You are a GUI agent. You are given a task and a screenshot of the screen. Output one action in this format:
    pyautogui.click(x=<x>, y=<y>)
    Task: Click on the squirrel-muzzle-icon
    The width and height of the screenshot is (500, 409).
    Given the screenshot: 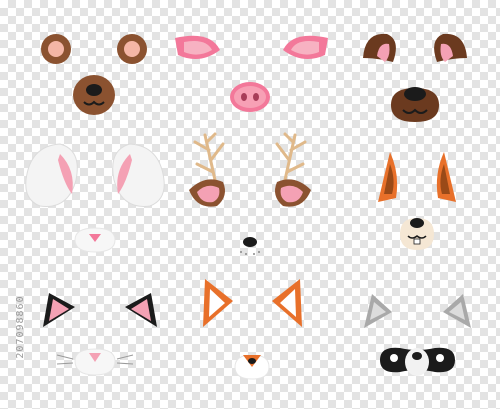 What is the action you would take?
    pyautogui.click(x=417, y=234)
    